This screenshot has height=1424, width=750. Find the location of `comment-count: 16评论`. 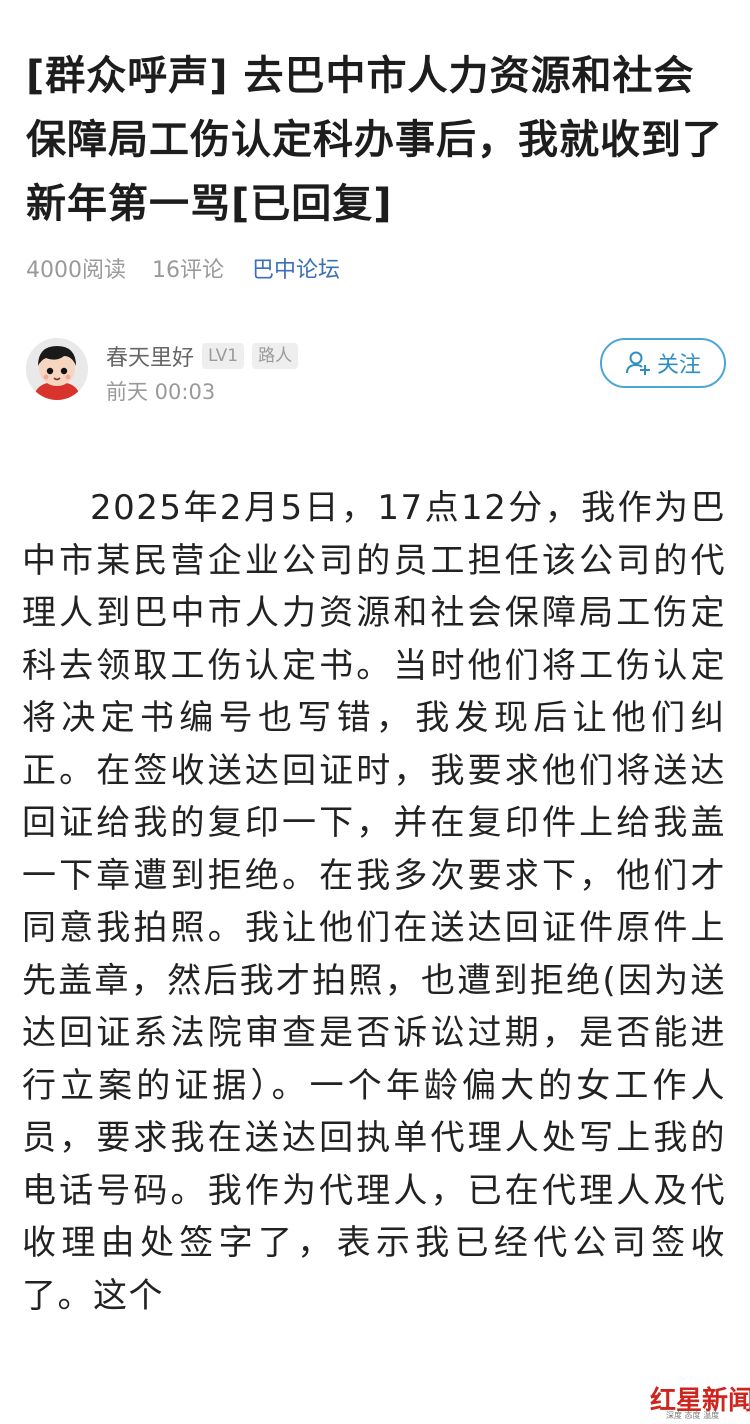

comment-count: 16评论 is located at coordinates (188, 268).